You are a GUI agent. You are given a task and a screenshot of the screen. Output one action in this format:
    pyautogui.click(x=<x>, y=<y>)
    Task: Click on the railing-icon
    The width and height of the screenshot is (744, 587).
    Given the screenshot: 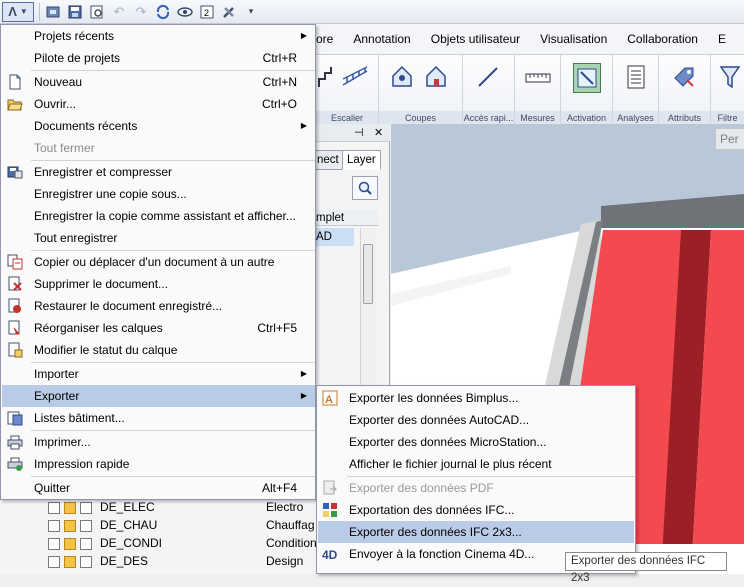 What is the action you would take?
    pyautogui.click(x=355, y=77)
    